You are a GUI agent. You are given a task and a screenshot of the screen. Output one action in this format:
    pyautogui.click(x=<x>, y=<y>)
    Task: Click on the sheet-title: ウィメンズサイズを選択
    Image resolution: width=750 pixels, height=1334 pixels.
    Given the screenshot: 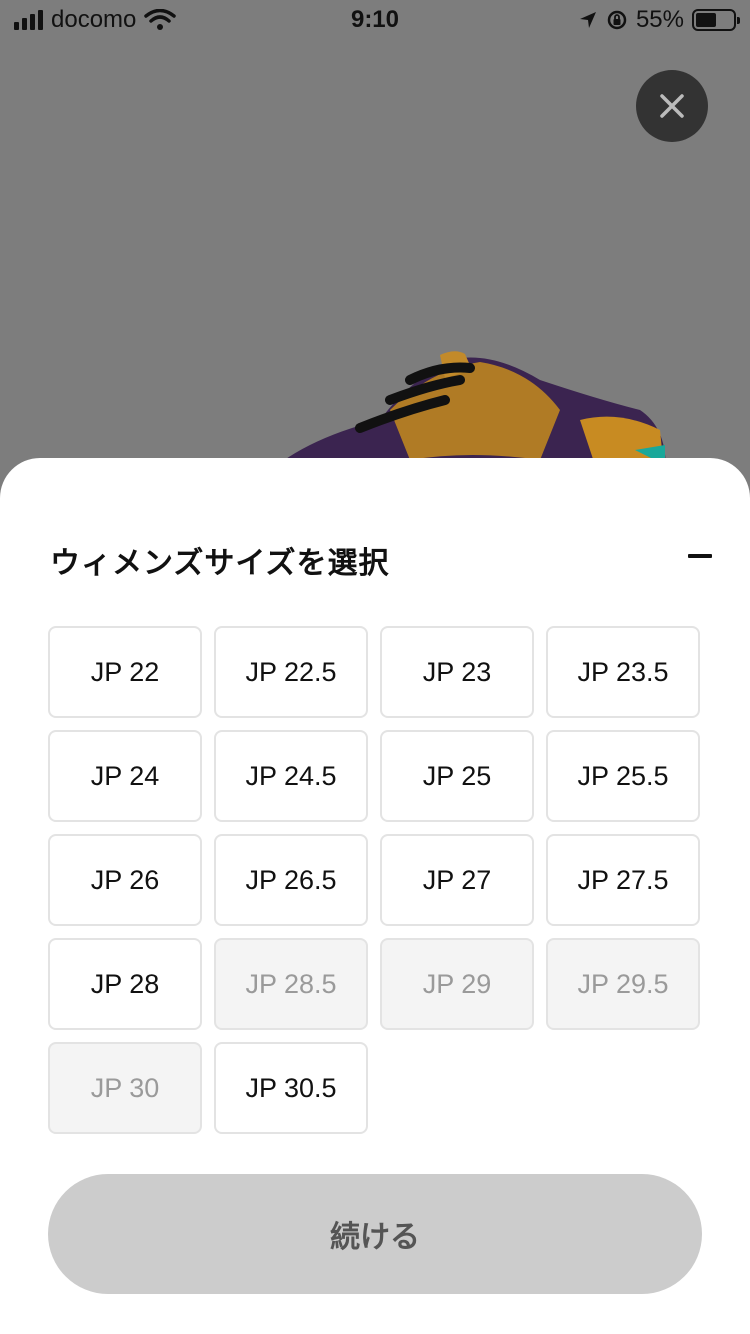 What is the action you would take?
    pyautogui.click(x=220, y=563)
    